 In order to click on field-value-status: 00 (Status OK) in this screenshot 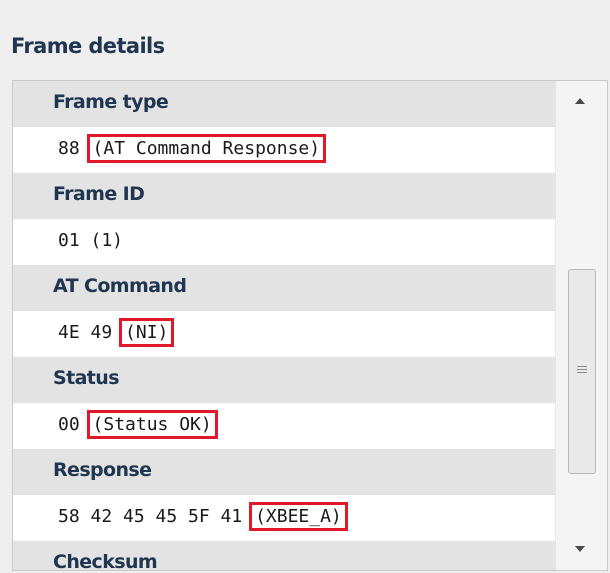, I will do `click(284, 426)`.